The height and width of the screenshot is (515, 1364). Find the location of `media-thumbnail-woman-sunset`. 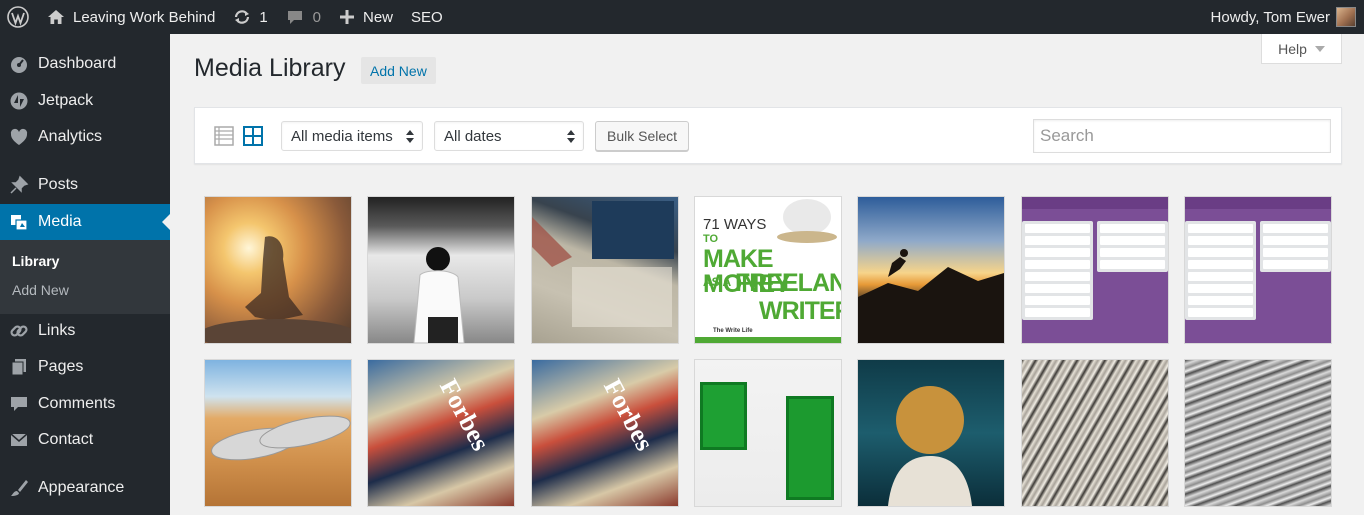

media-thumbnail-woman-sunset is located at coordinates (278, 270).